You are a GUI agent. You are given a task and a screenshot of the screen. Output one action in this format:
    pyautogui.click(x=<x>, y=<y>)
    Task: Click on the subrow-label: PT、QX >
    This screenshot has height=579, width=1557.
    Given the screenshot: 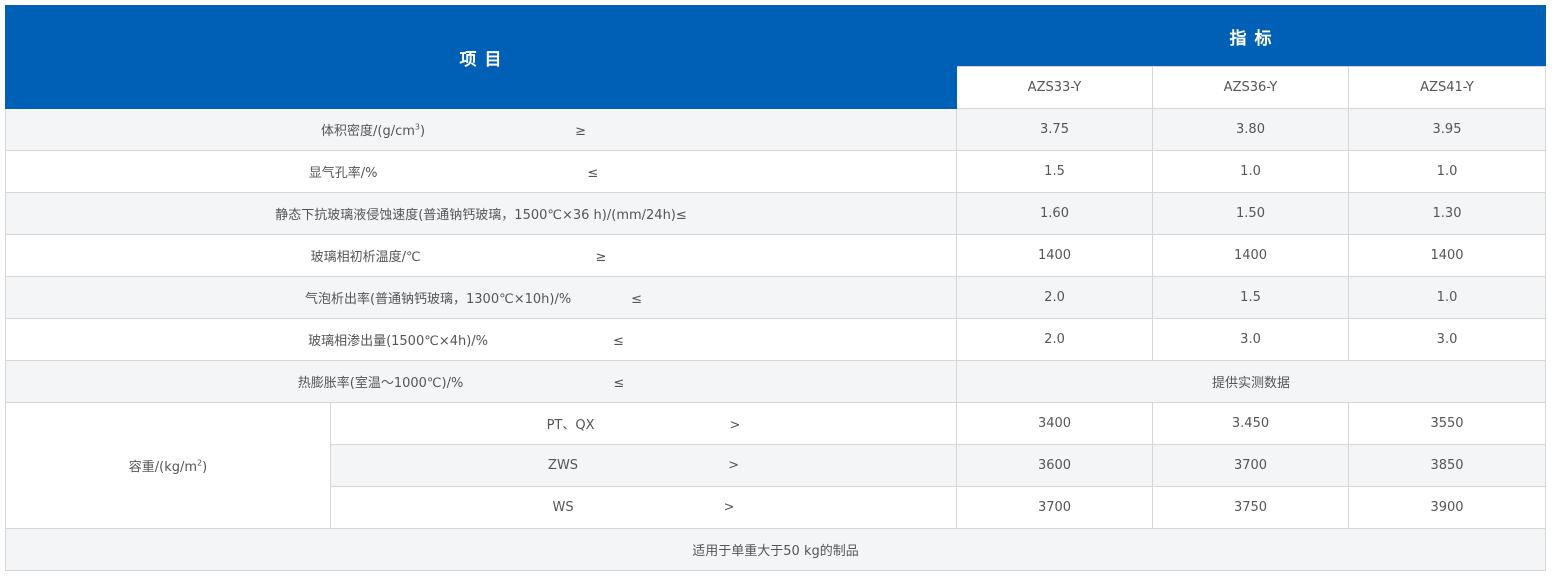 What is the action you would take?
    pyautogui.click(x=643, y=423)
    